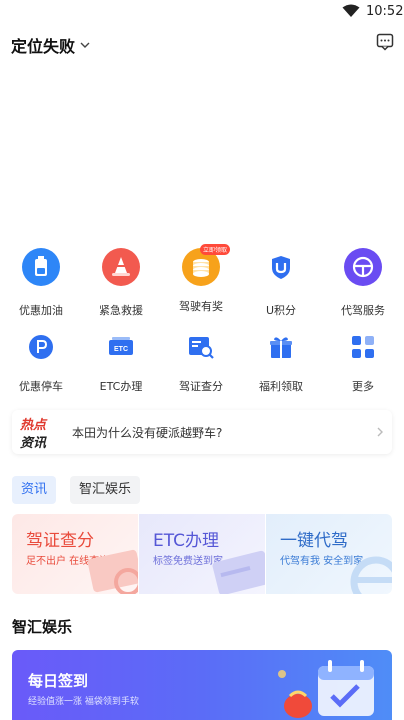 The image size is (404, 720). I want to click on u-shield-icon, so click(281, 267).